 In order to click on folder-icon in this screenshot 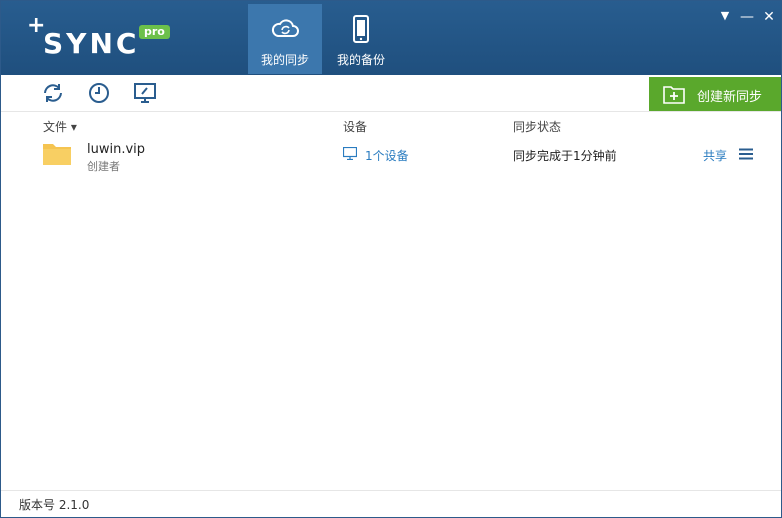, I will do `click(57, 154)`.